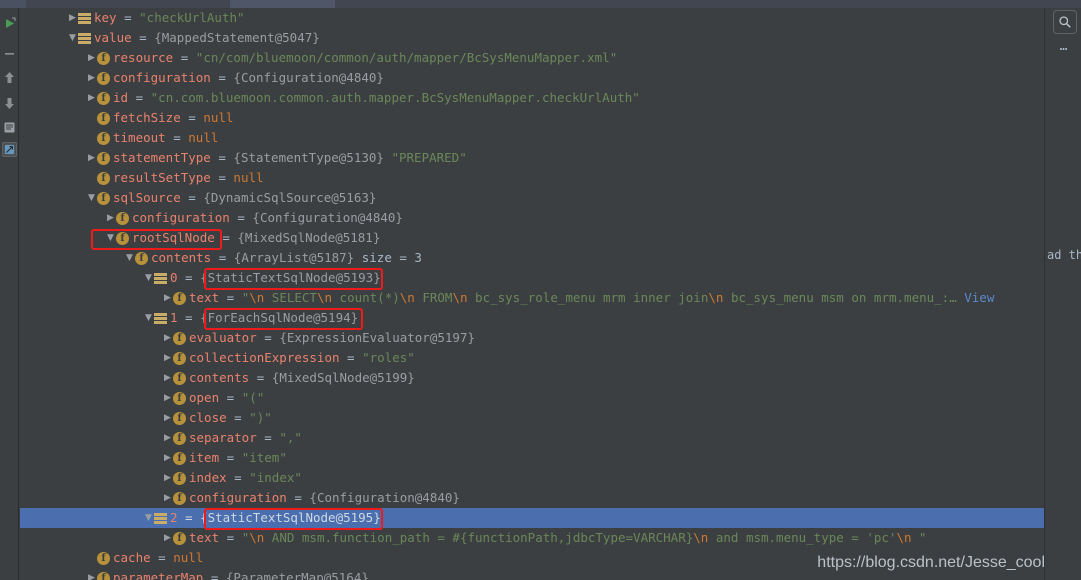  Describe the element at coordinates (188, 557) in the screenshot. I see `variable-value: null` at that location.